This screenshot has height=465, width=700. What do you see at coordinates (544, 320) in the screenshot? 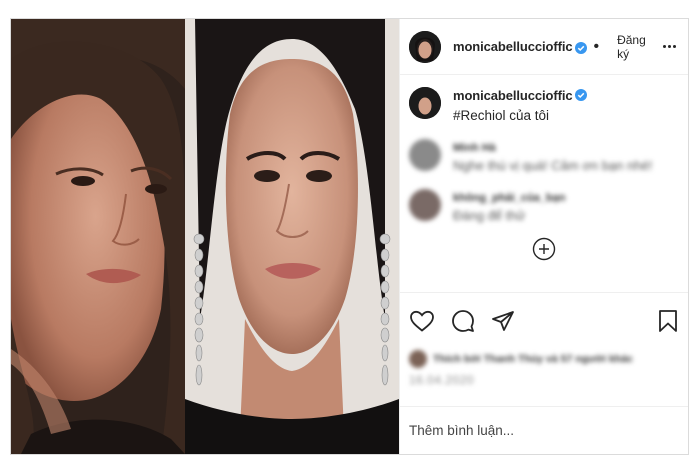
I see `action-bar` at bounding box center [544, 320].